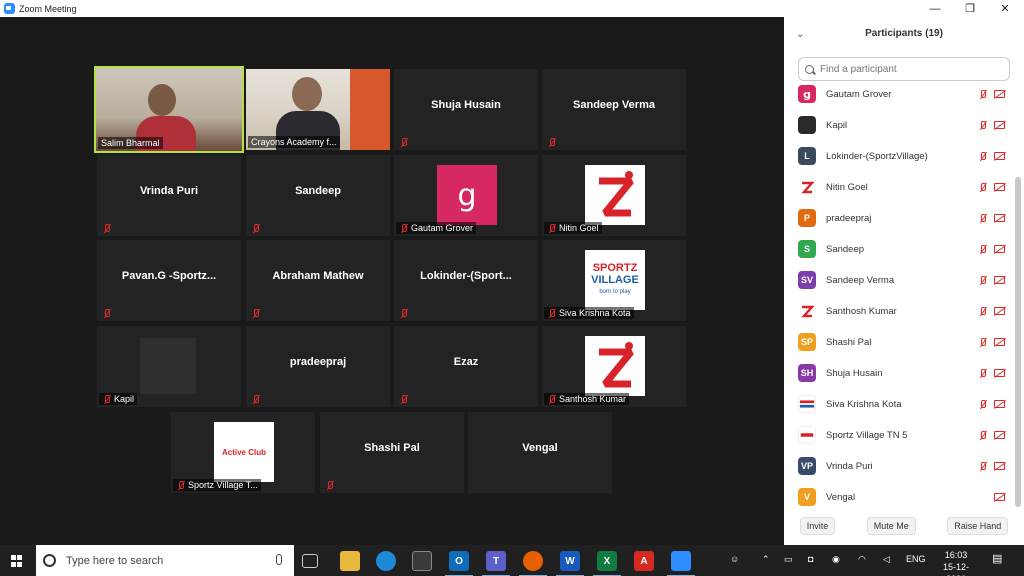  What do you see at coordinates (916, 559) in the screenshot?
I see `language-indicator: ENG` at bounding box center [916, 559].